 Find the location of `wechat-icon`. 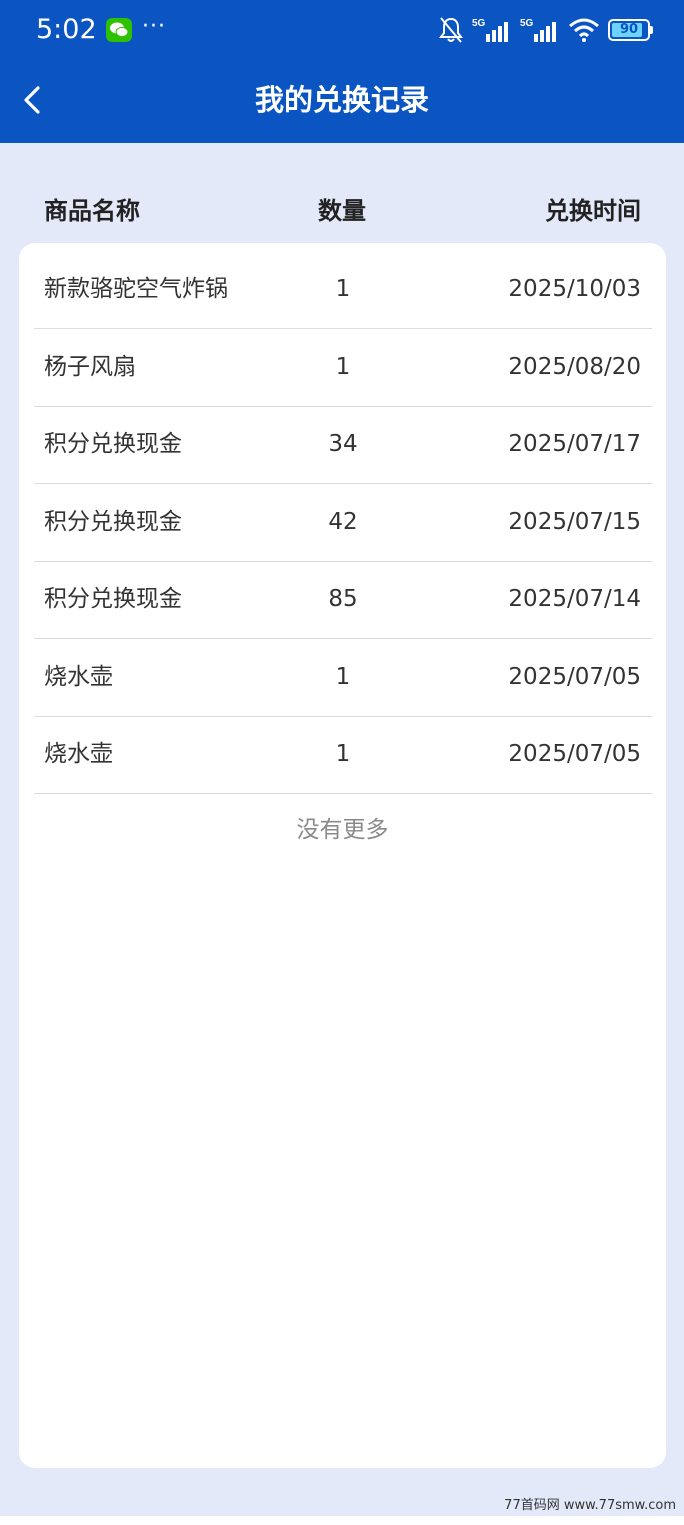

wechat-icon is located at coordinates (119, 30).